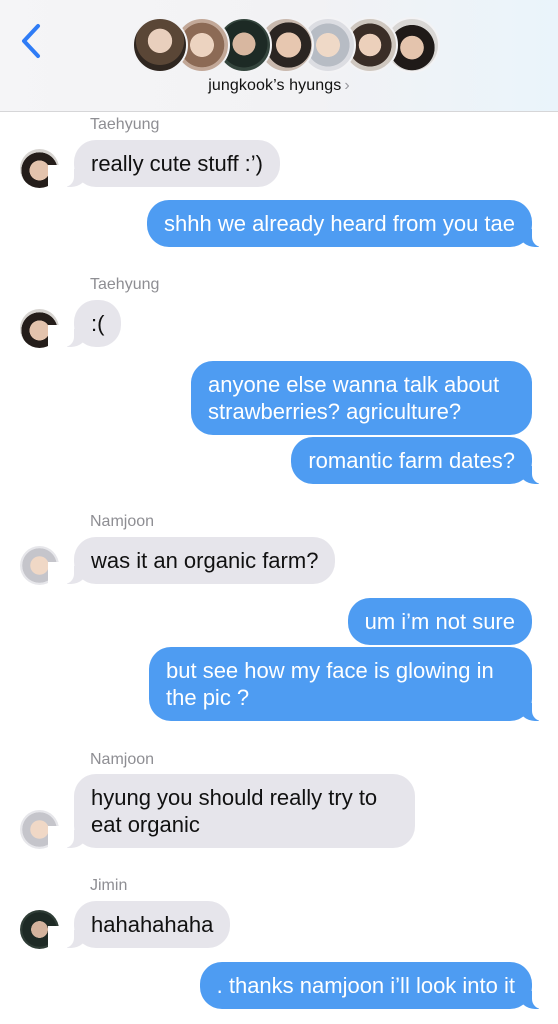 This screenshot has height=1024, width=558. I want to click on chevron-right-icon: ›, so click(347, 85).